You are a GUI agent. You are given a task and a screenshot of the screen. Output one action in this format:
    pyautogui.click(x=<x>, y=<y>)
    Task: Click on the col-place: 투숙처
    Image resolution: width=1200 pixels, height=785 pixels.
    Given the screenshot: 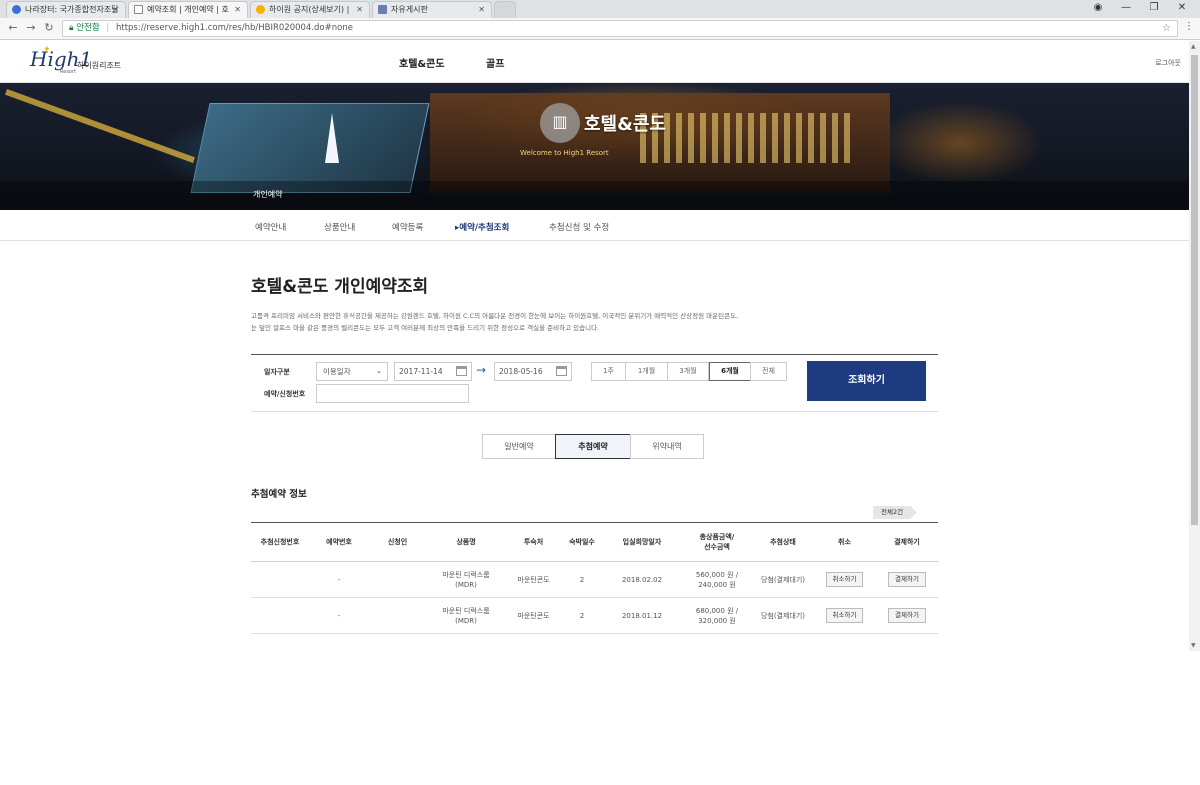 What is the action you would take?
    pyautogui.click(x=533, y=542)
    